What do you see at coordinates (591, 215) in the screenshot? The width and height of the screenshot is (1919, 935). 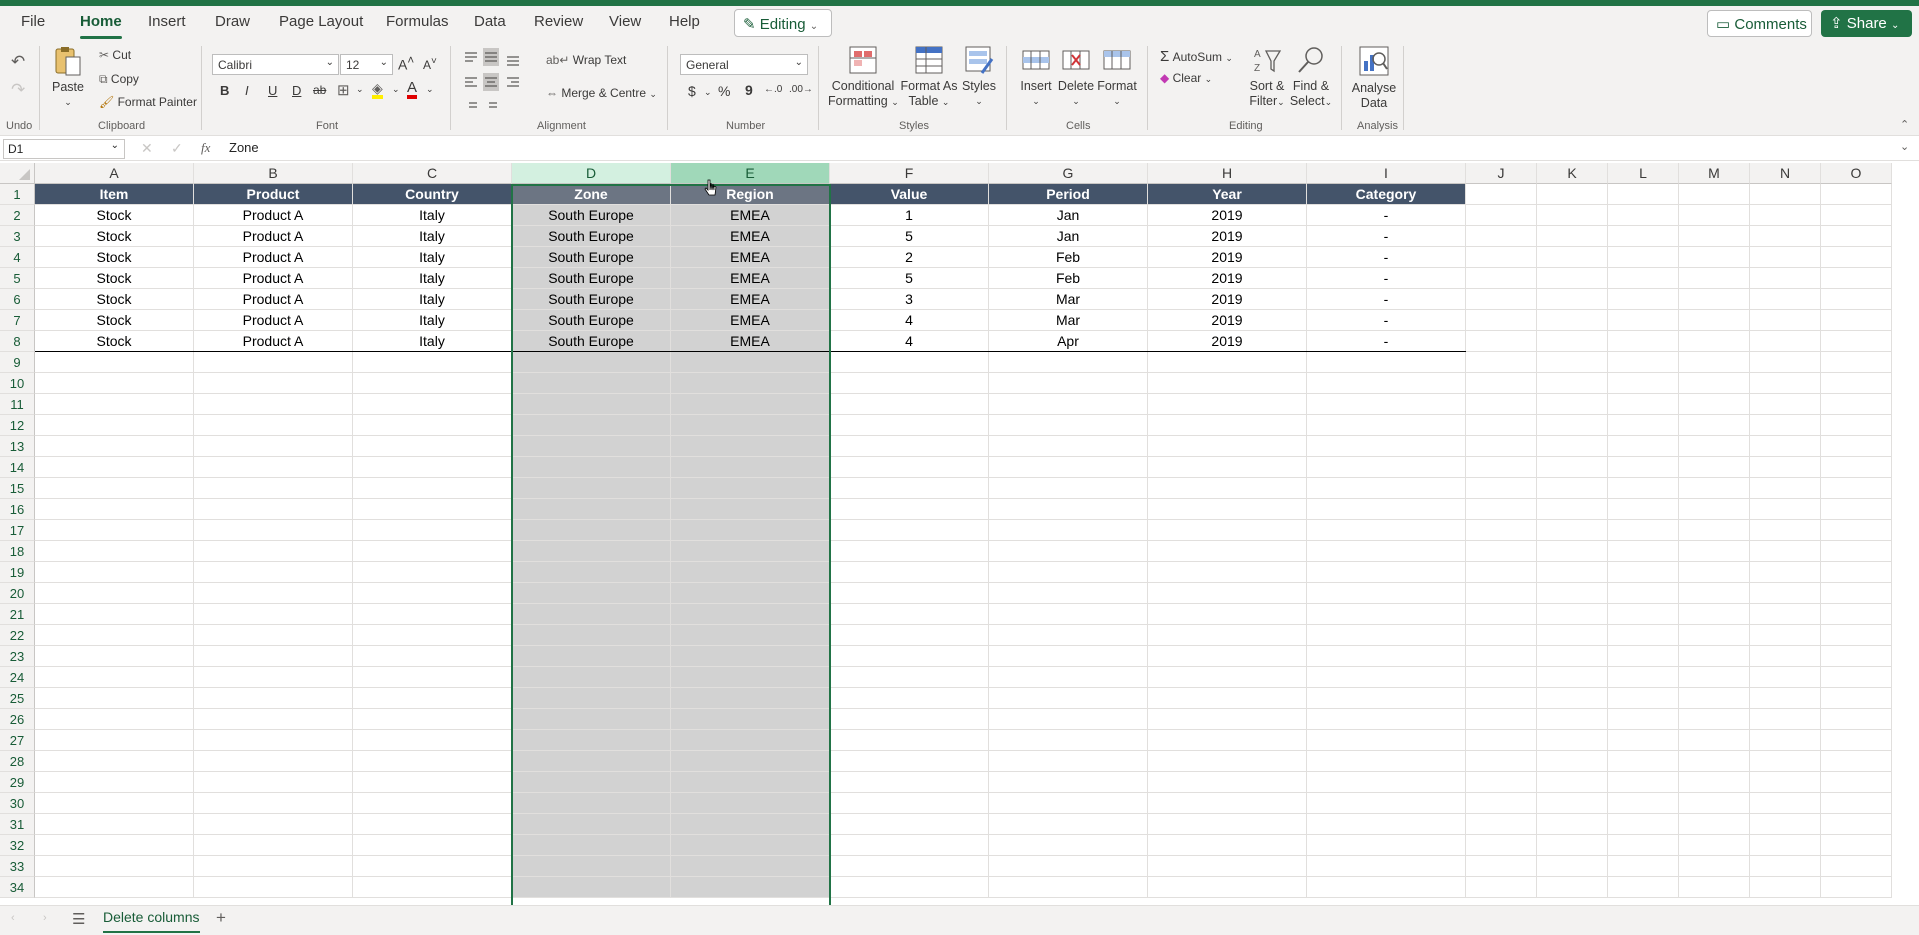 I see `cell-d2: South Europe` at bounding box center [591, 215].